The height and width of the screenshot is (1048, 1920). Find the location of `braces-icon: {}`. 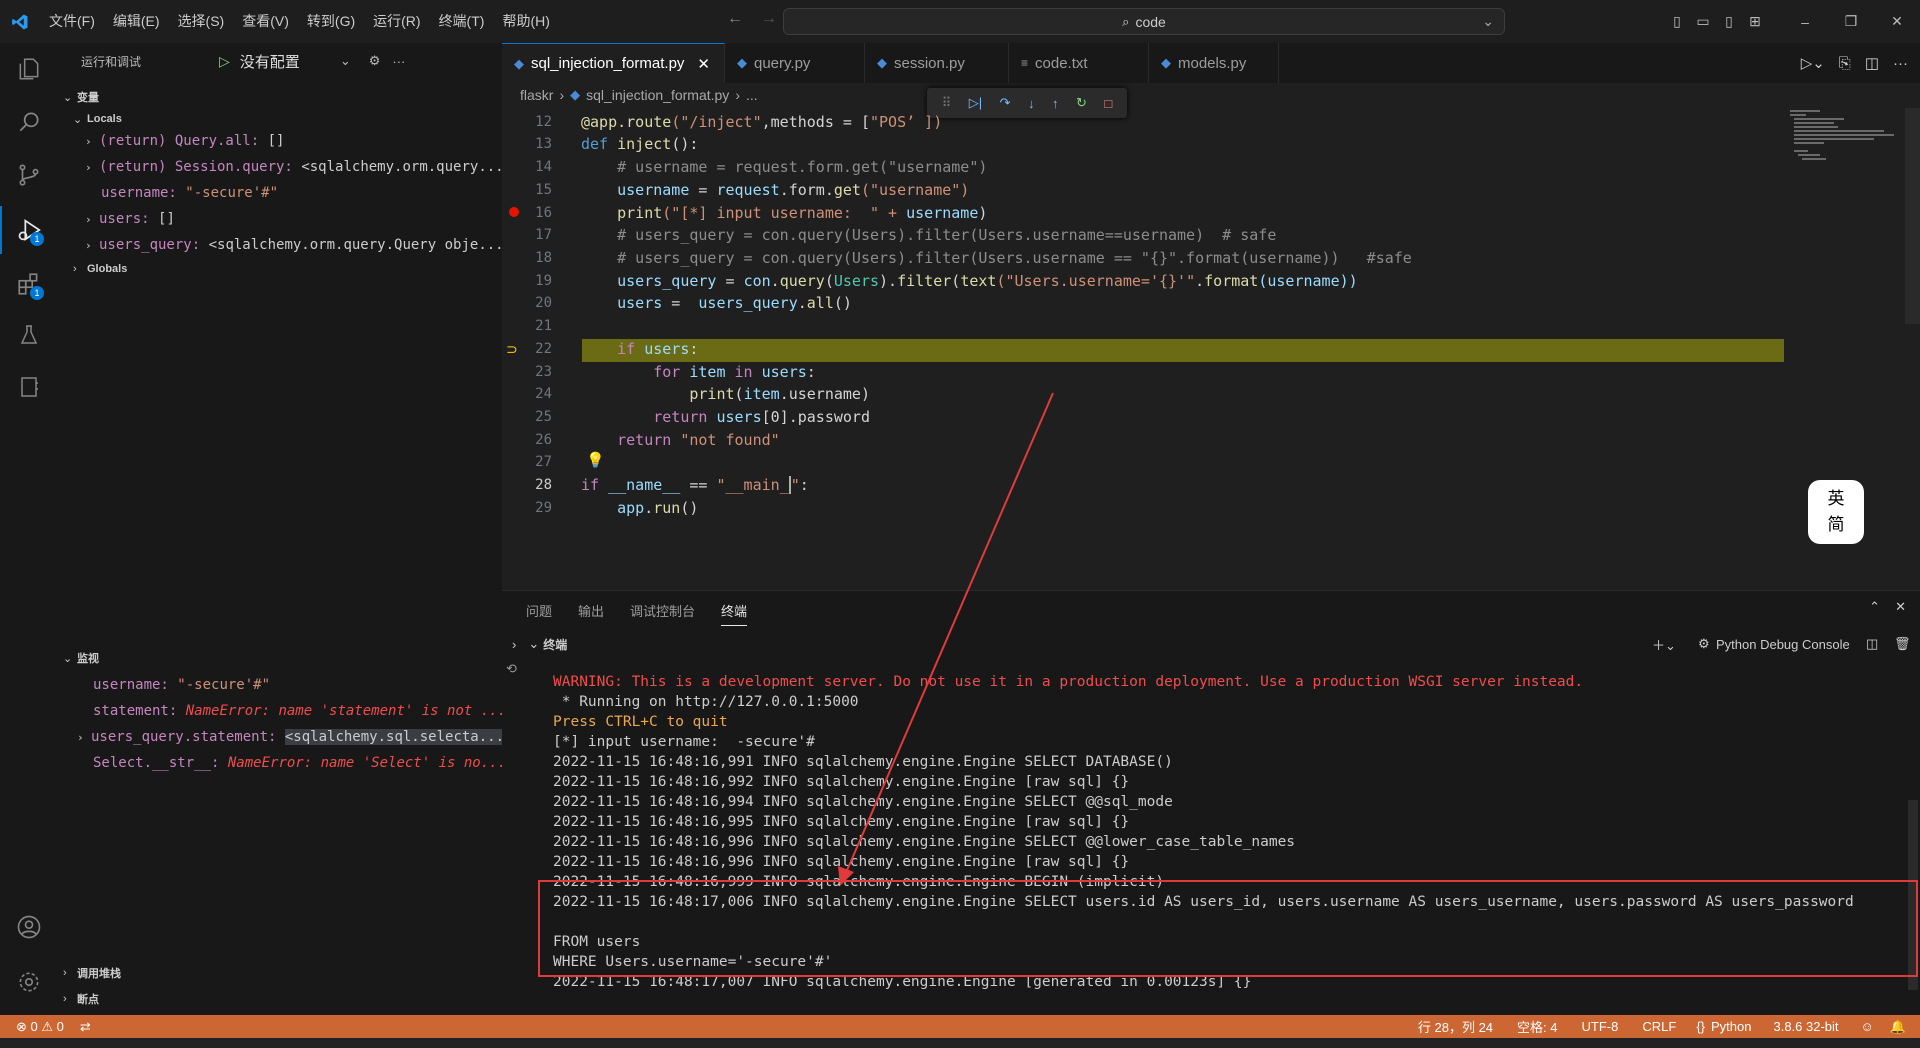

braces-icon: {} is located at coordinates (1700, 1026).